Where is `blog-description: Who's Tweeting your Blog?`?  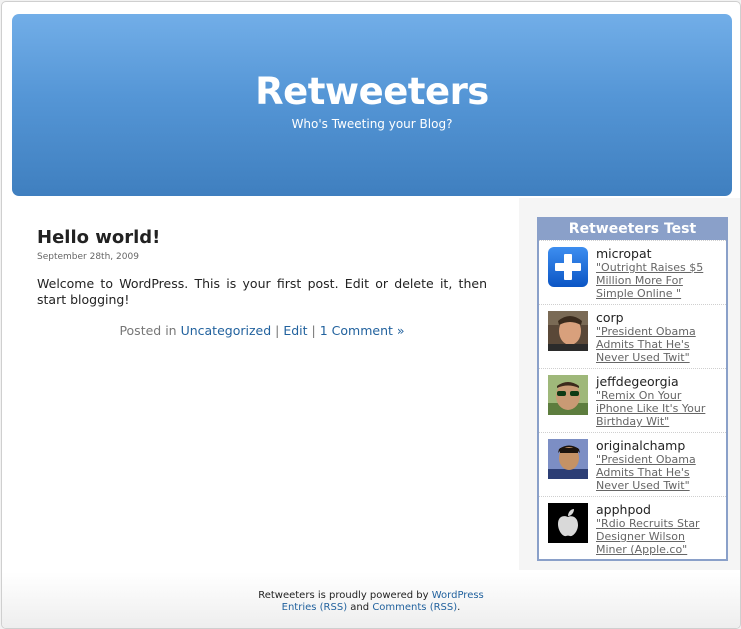 blog-description: Who's Tweeting your Blog? is located at coordinates (372, 124).